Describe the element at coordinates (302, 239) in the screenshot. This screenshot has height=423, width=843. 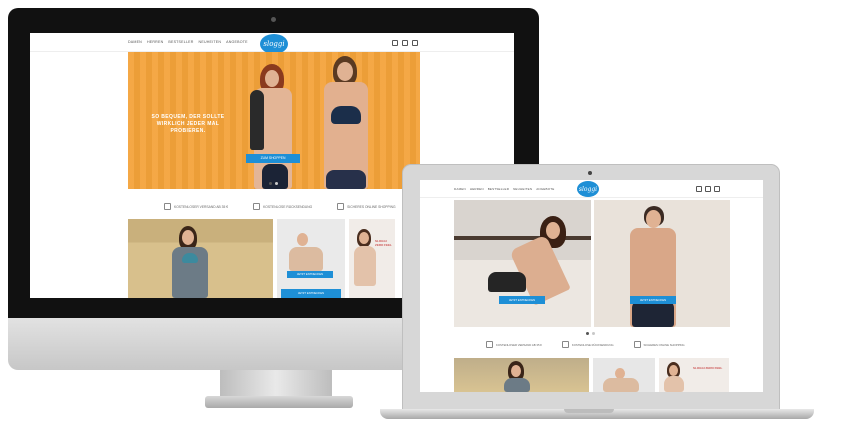
I see `tile-men-head` at that location.